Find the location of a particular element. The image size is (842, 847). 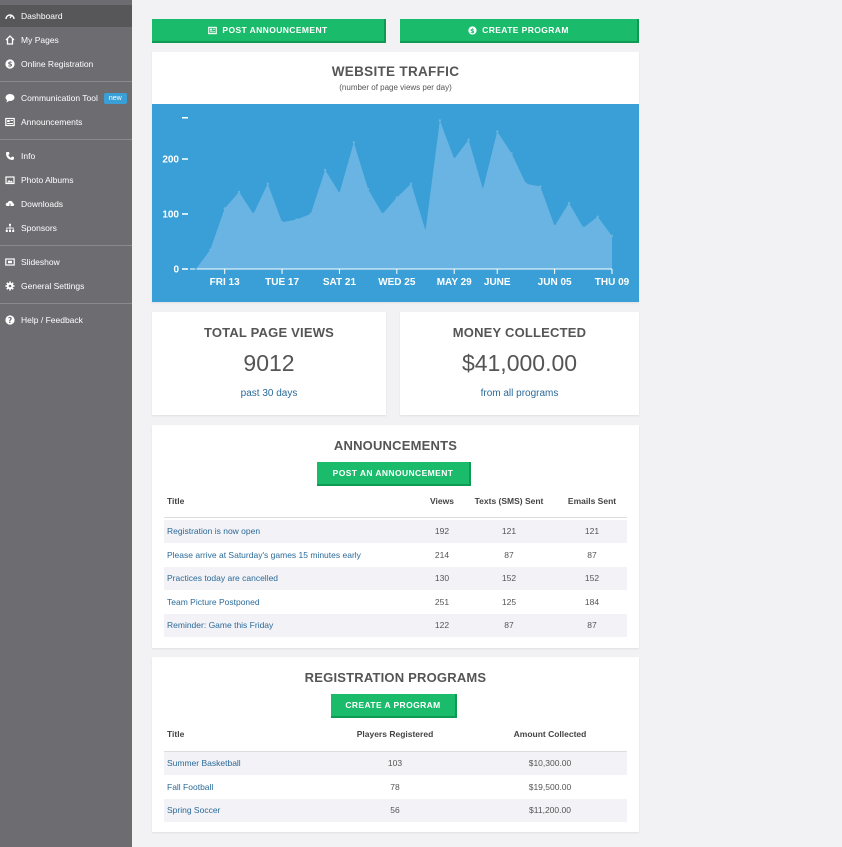

sidebar-item-sponsors: Sponsors is located at coordinates (66, 228).